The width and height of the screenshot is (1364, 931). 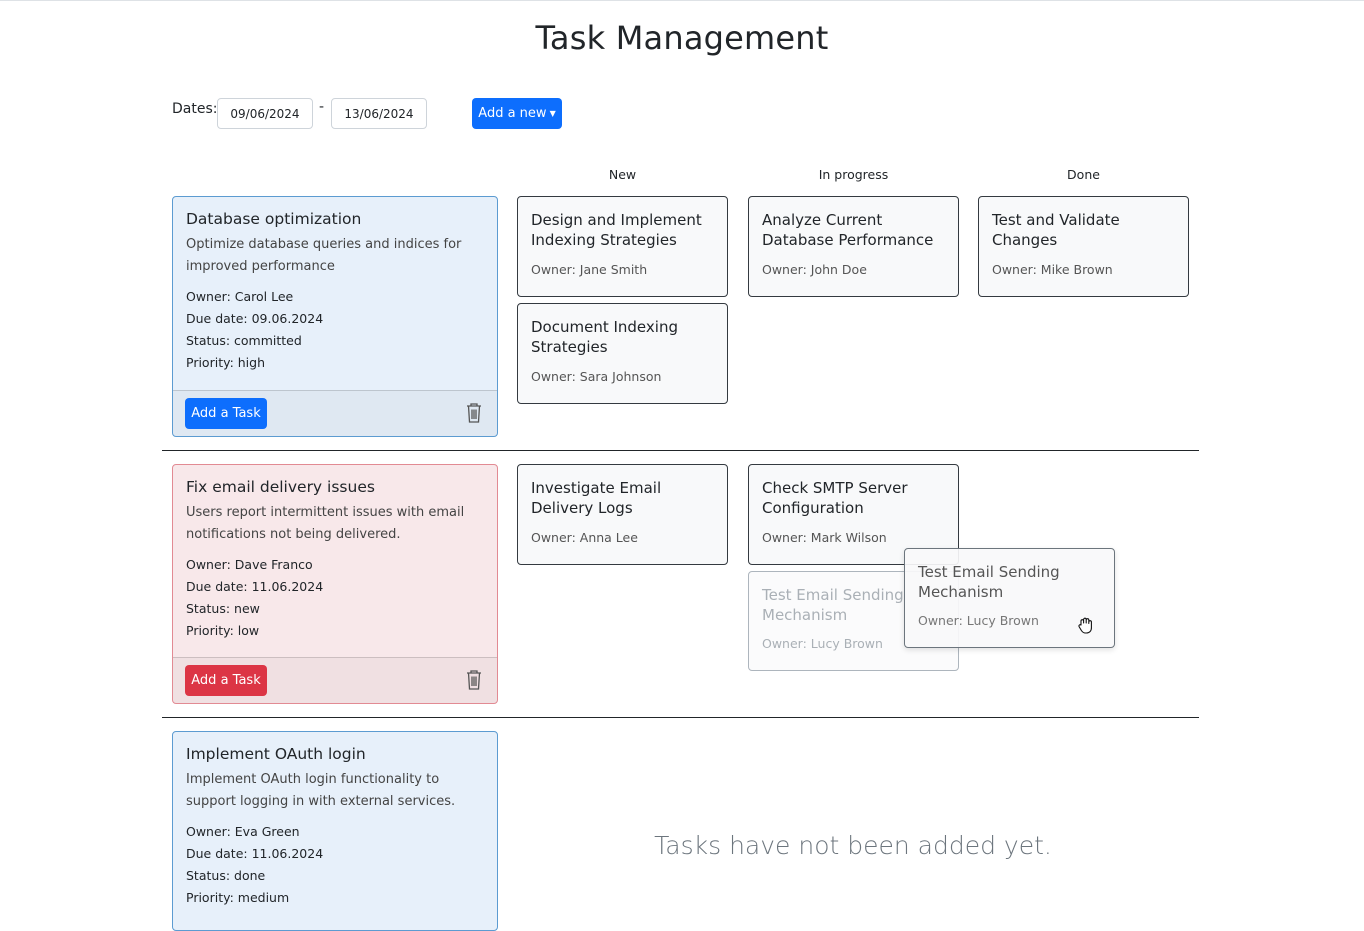 I want to click on task-owner: Owner: Sara Johnson, so click(x=596, y=376).